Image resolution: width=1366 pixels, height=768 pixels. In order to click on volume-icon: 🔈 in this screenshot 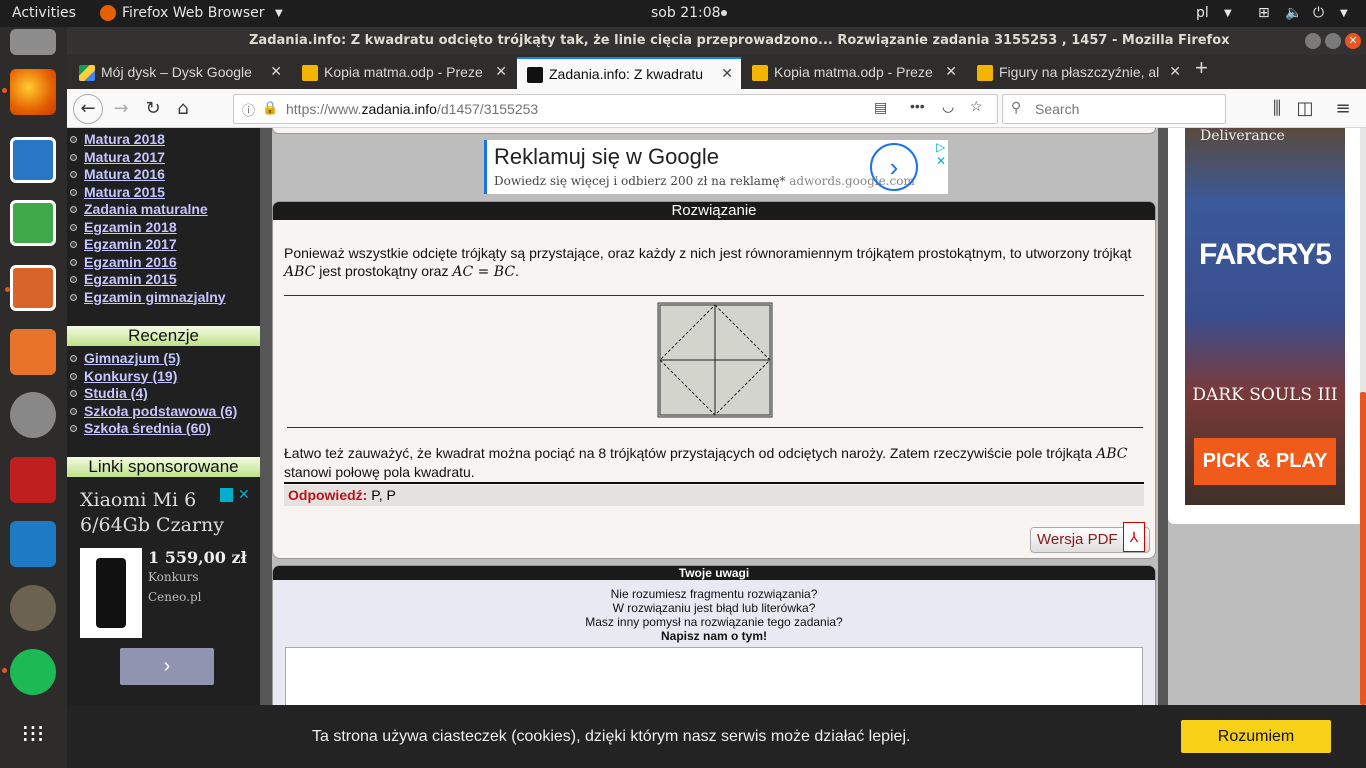, I will do `click(1293, 13)`.